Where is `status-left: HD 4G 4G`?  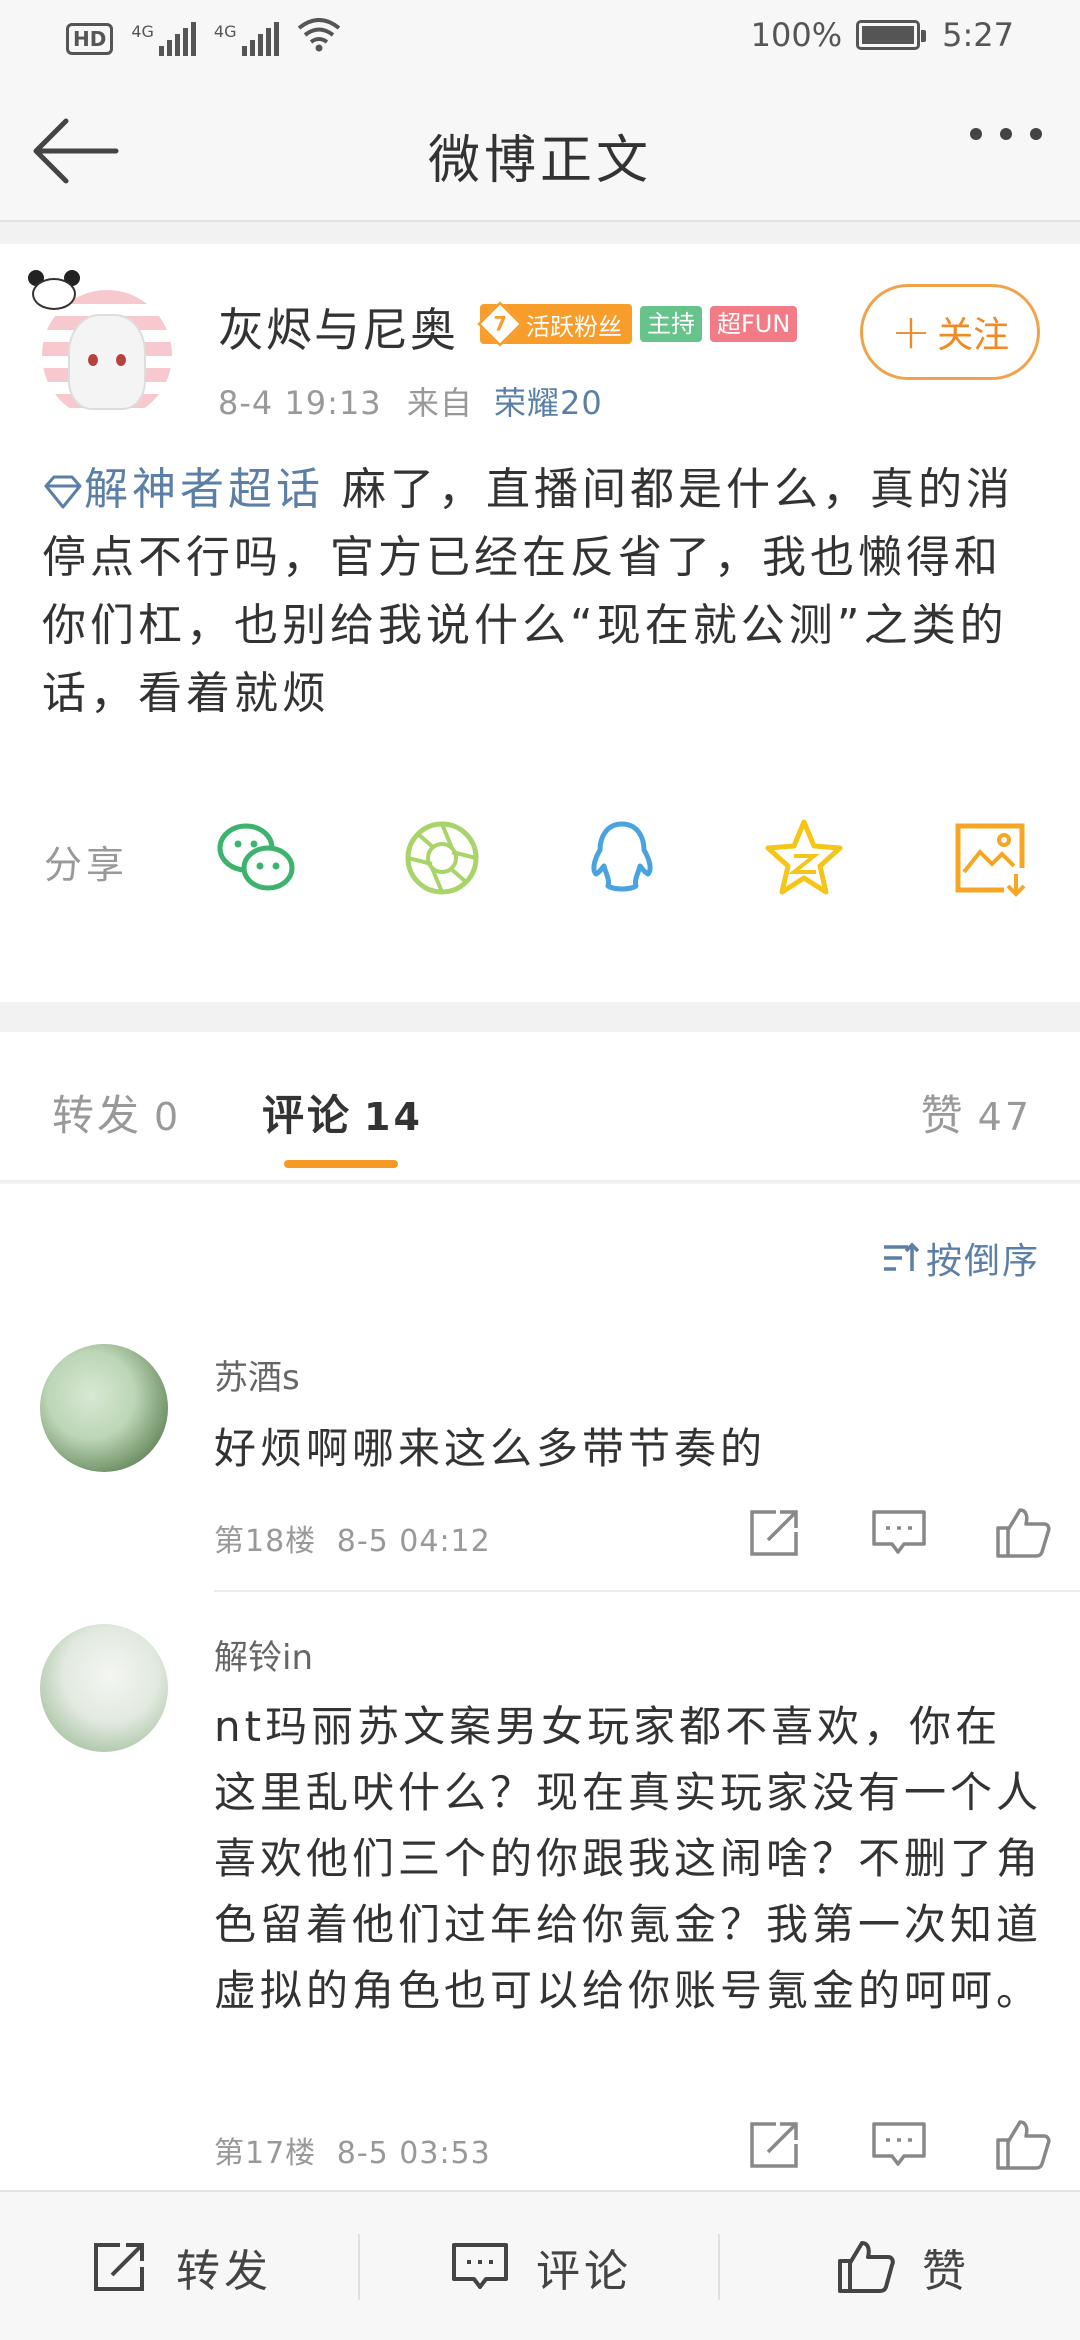
status-left: HD 4G 4G is located at coordinates (203, 39).